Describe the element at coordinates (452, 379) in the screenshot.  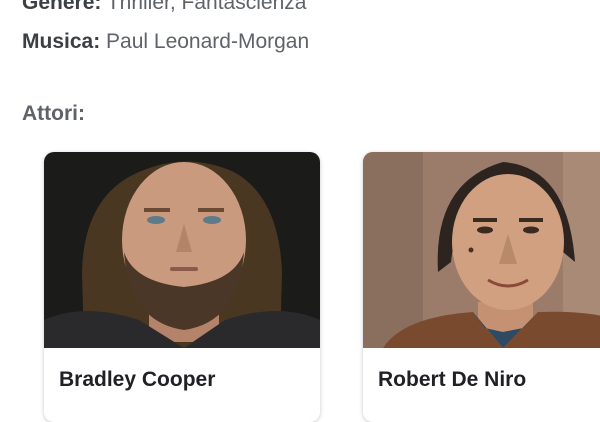
I see `actor-name: Robert De Niro` at that location.